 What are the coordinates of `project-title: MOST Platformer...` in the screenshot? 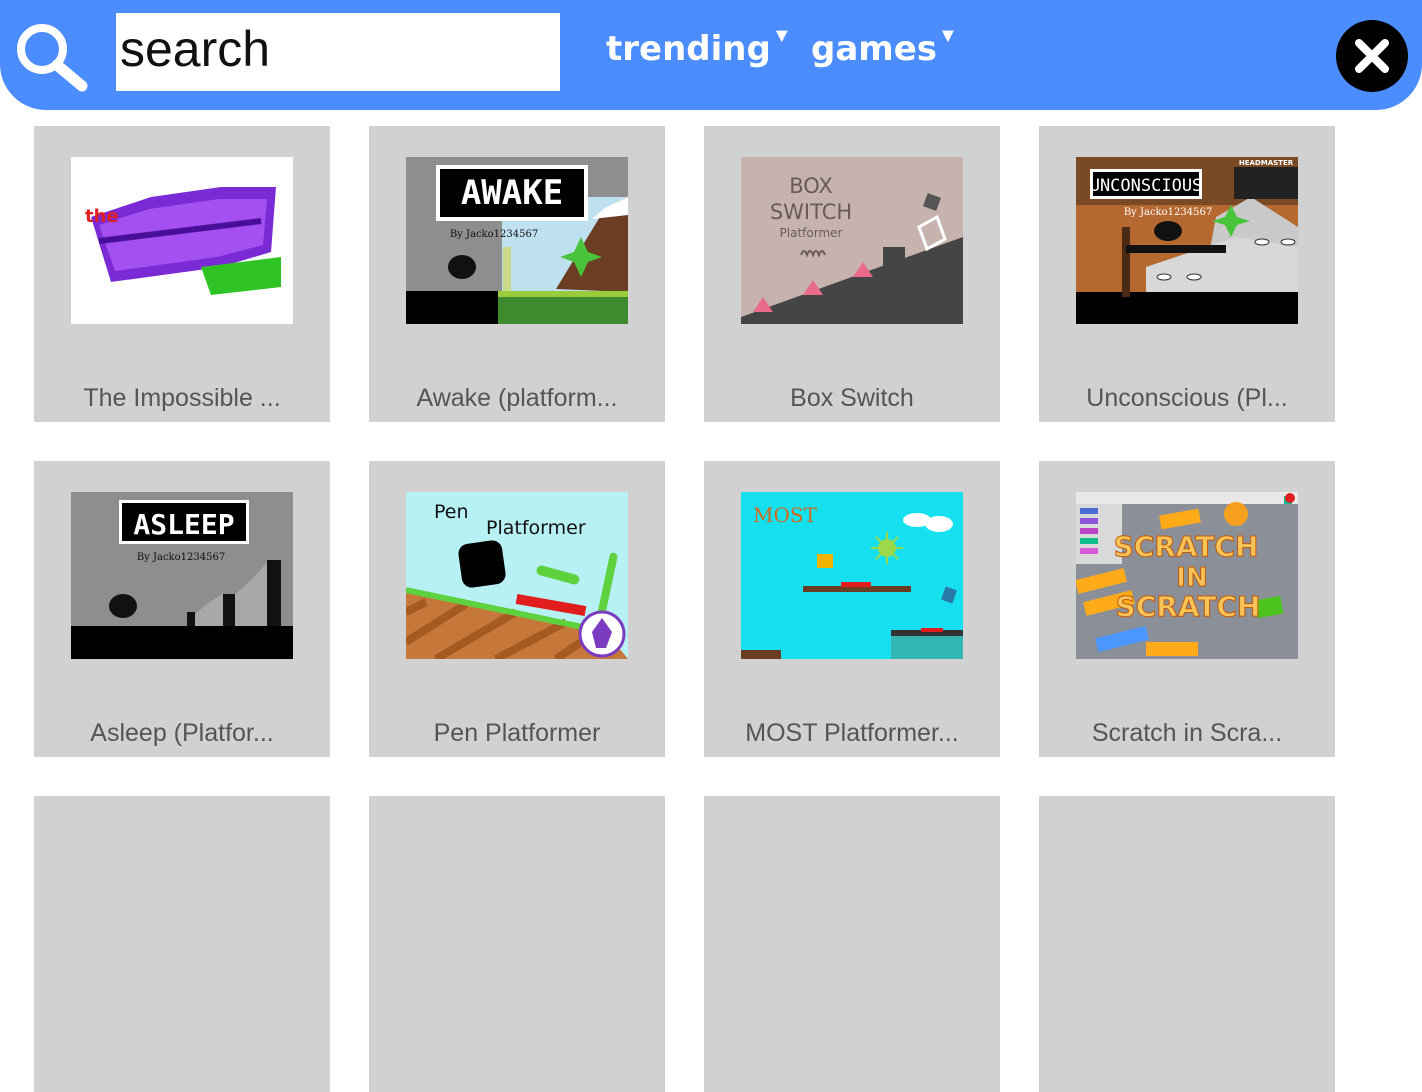 It's located at (852, 733).